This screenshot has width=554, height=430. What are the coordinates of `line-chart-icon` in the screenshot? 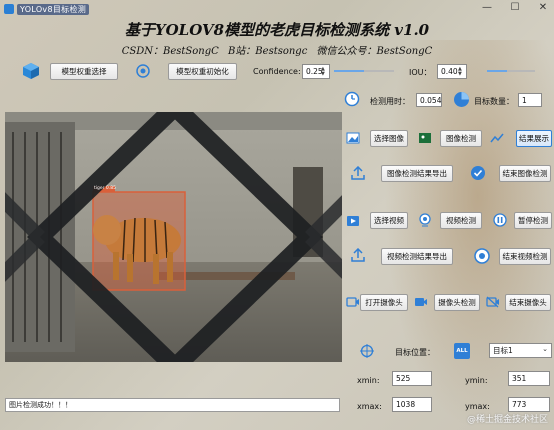 It's located at (497, 138).